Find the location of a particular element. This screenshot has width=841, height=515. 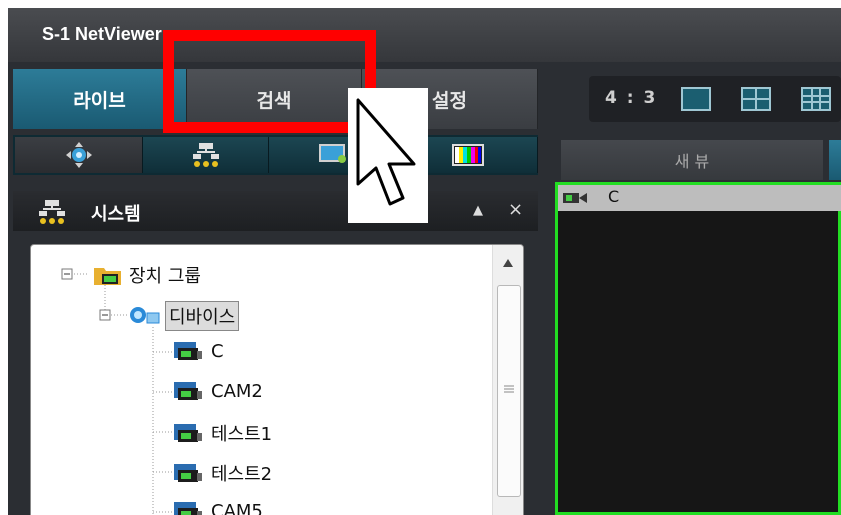

tab-live-label: 라이브 is located at coordinates (99, 100).